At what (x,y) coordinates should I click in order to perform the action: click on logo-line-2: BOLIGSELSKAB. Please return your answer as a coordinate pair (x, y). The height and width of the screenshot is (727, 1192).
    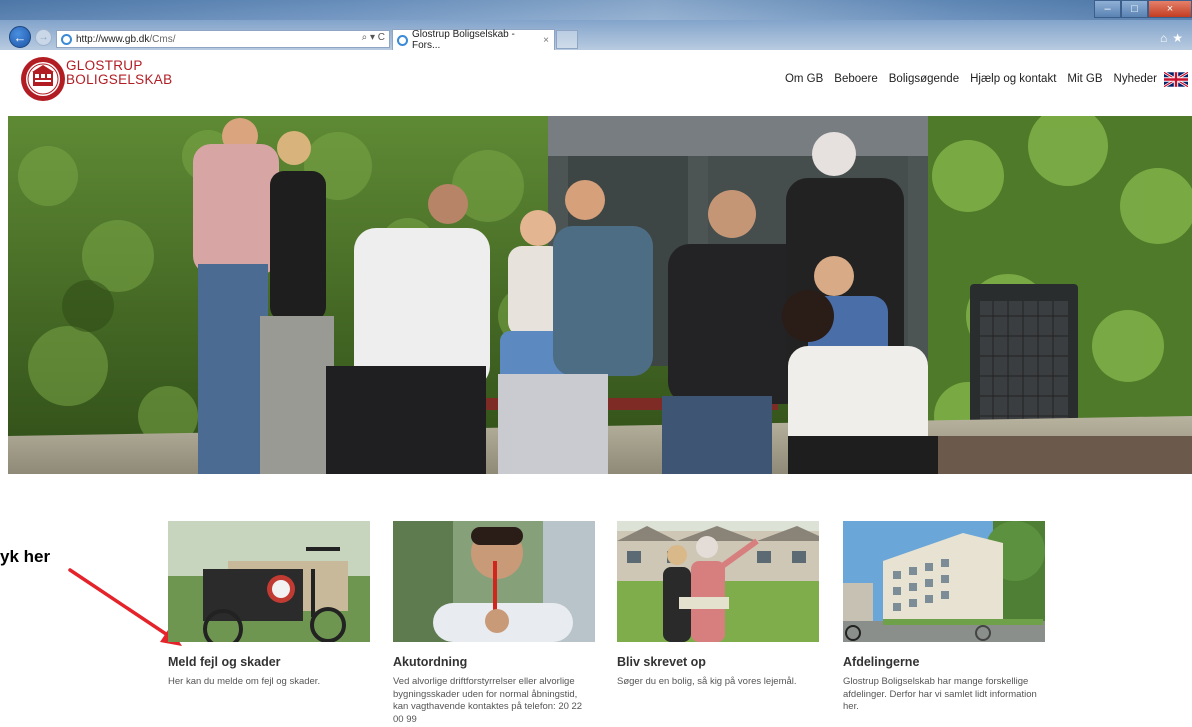
    Looking at the image, I should click on (119, 79).